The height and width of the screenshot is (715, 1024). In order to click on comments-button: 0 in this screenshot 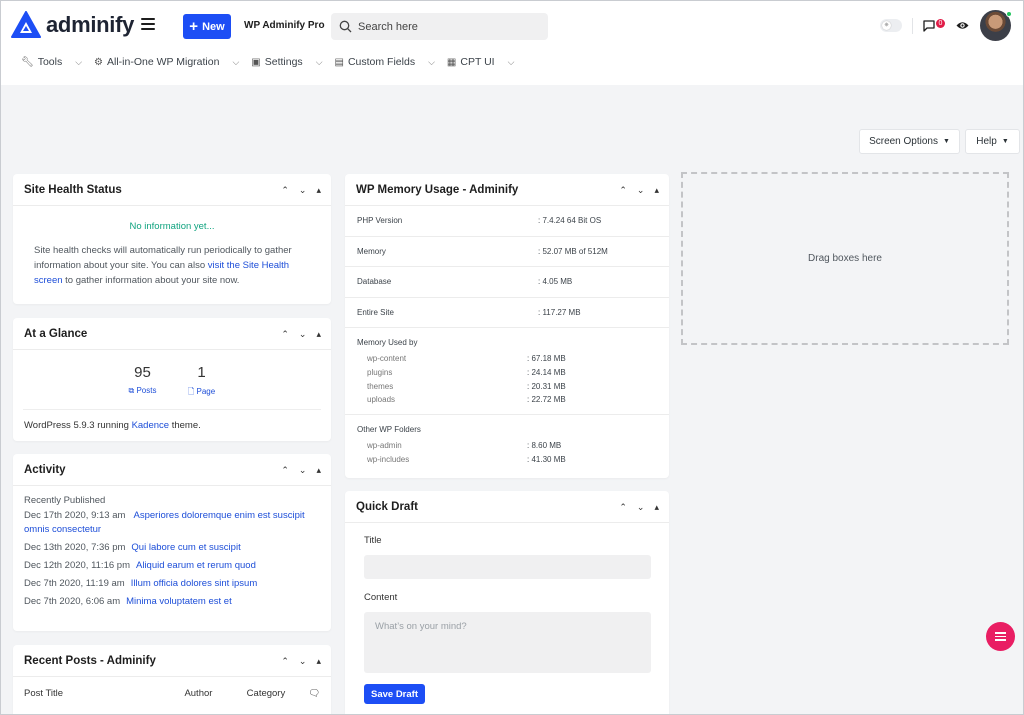, I will do `click(934, 26)`.